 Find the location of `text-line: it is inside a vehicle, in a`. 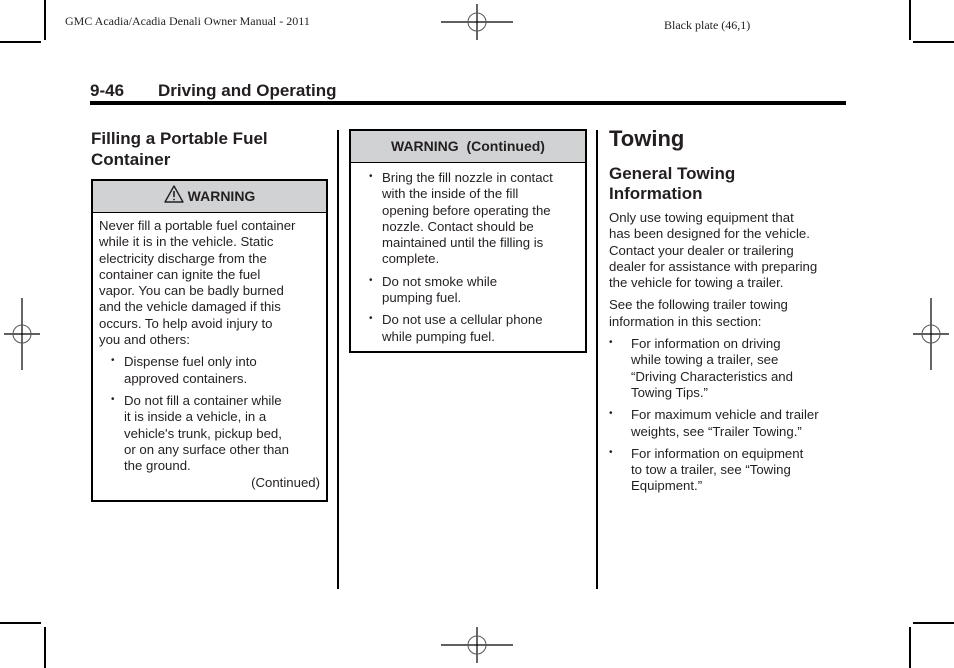

text-line: it is inside a vehicle, in a is located at coordinates (195, 417).